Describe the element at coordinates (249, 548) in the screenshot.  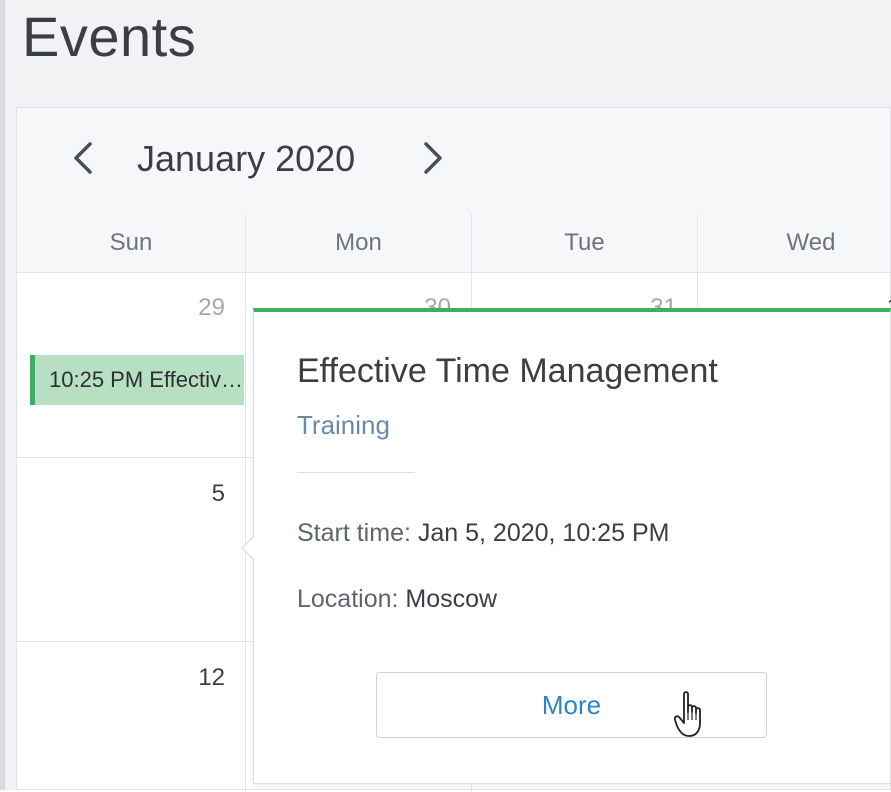
I see `popup-arrow-fill` at that location.